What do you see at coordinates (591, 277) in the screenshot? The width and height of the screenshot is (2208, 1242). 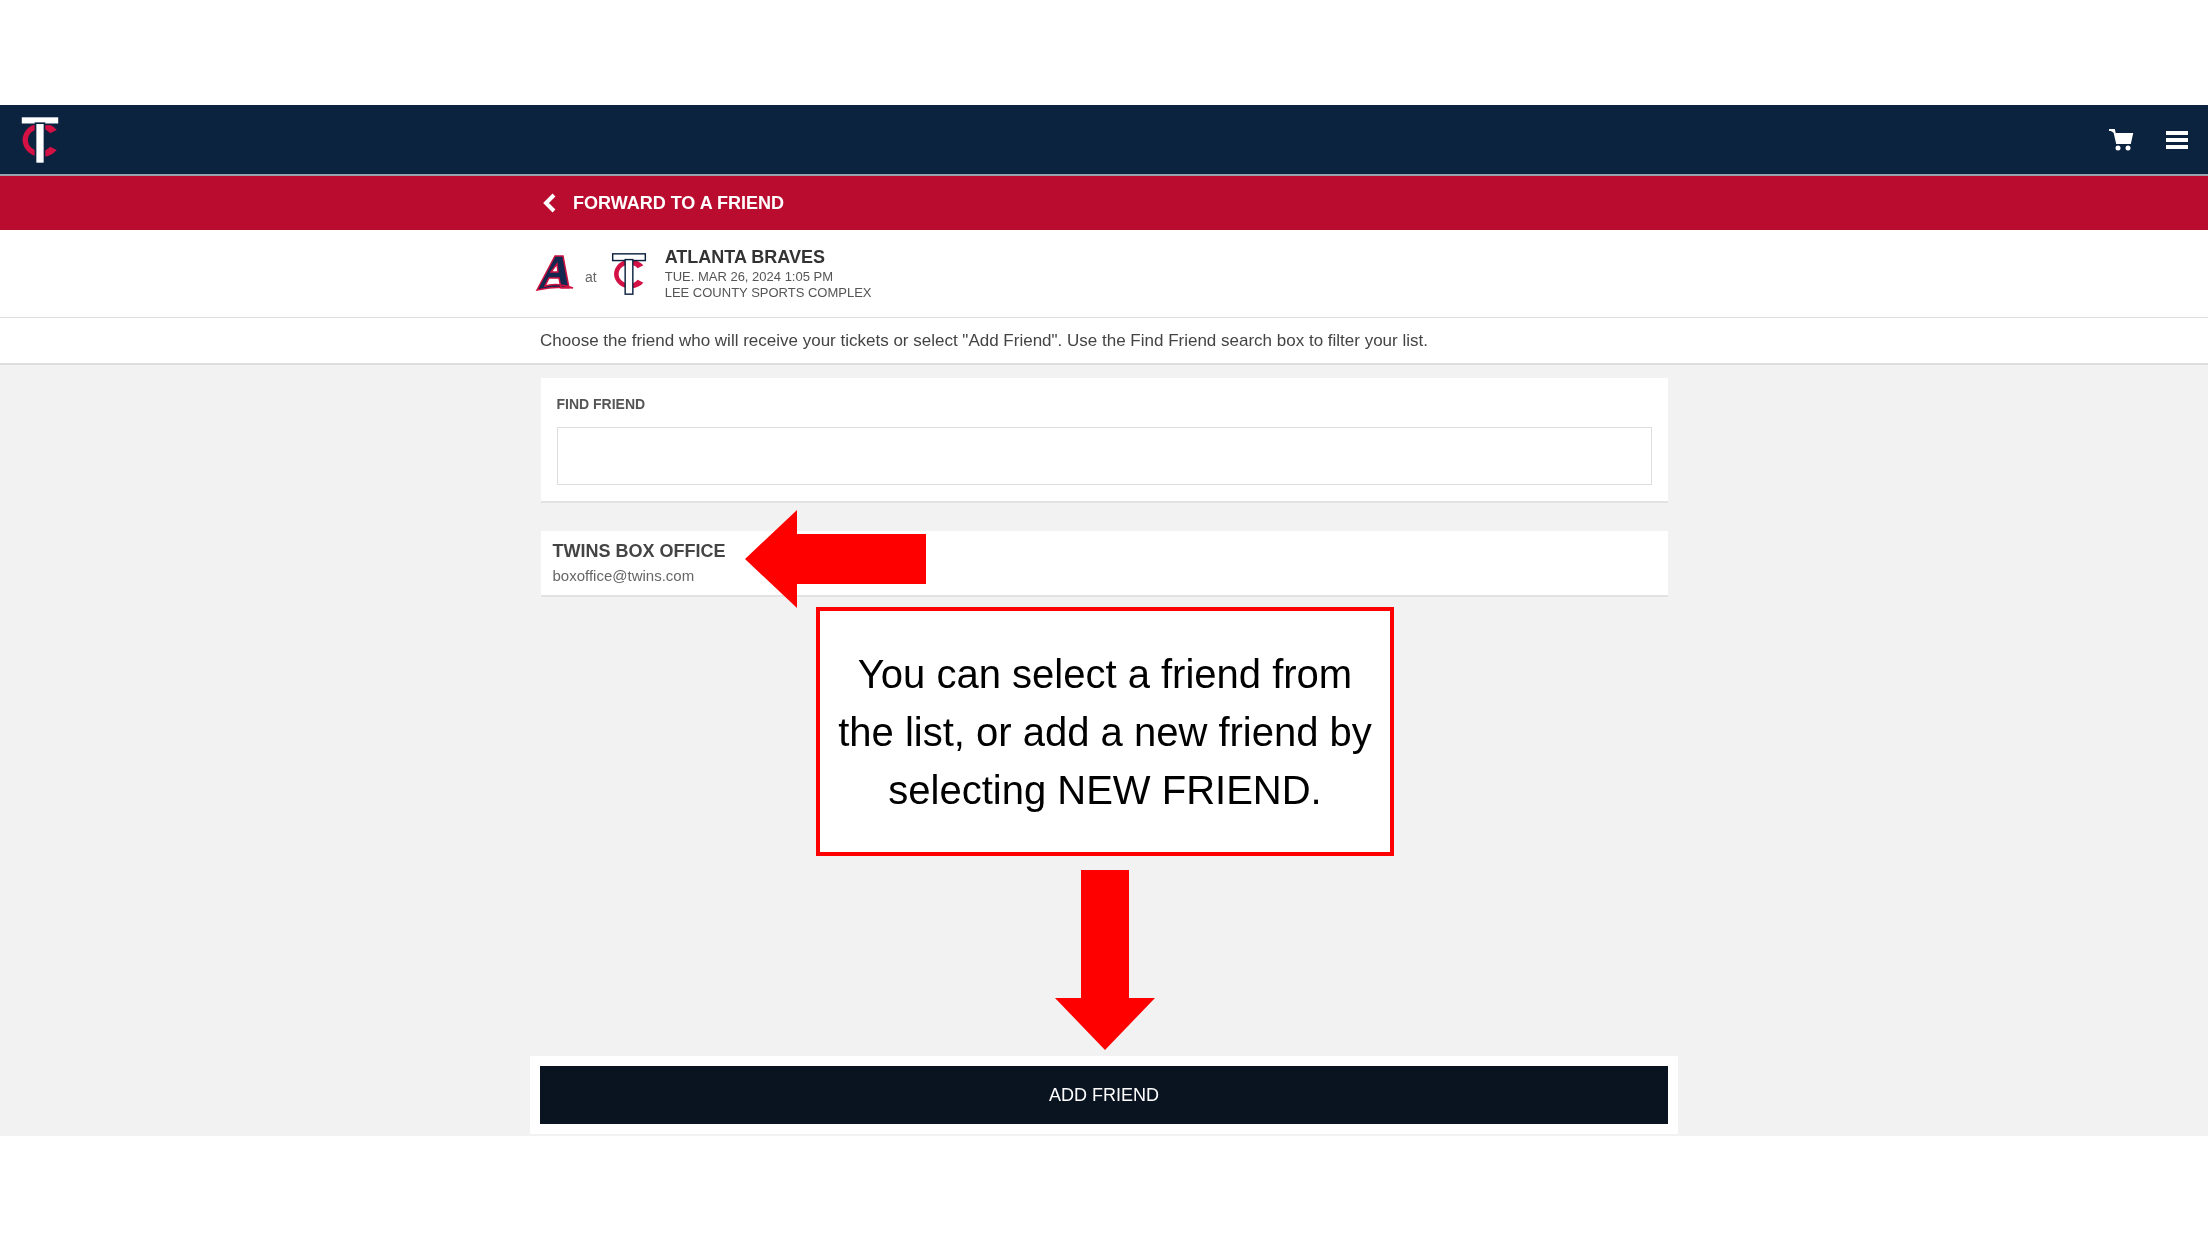 I see `connector-text: at` at bounding box center [591, 277].